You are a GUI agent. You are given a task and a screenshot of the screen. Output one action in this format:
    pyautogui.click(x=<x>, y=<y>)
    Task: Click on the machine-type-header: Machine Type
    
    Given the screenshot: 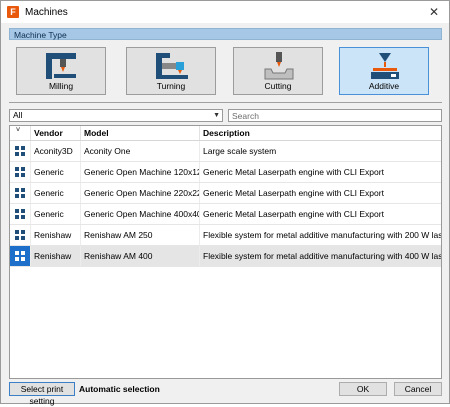 What is the action you would take?
    pyautogui.click(x=225, y=34)
    